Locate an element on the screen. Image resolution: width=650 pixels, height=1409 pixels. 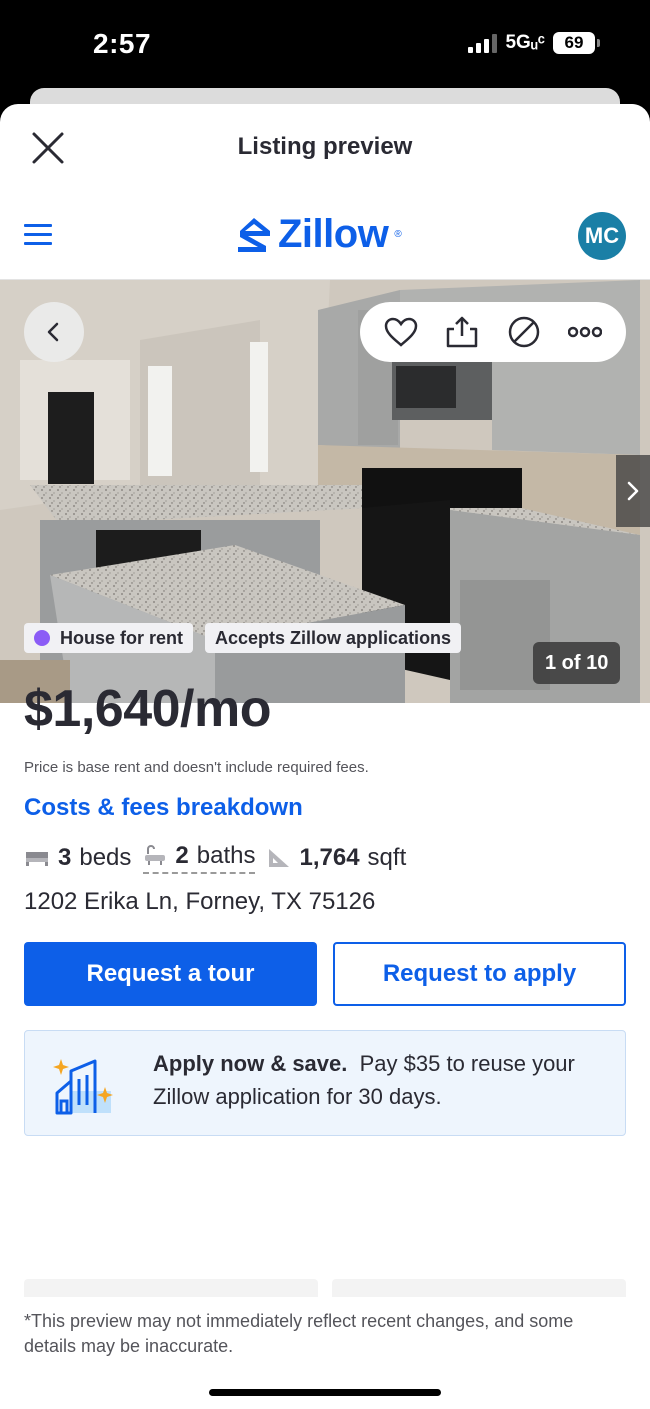
zillow-header: Zillow ® MC is located at coordinates (325, 236).